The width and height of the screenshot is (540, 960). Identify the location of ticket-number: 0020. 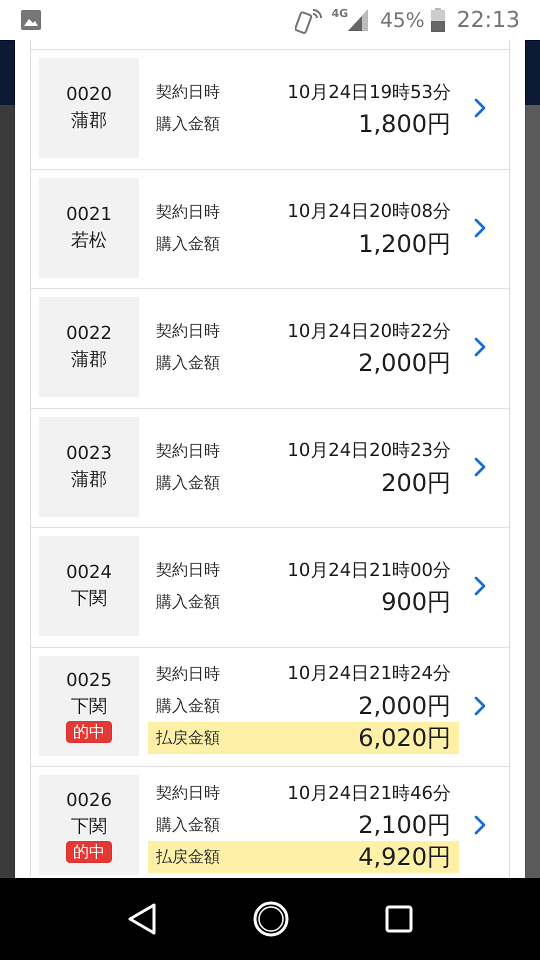
(89, 95).